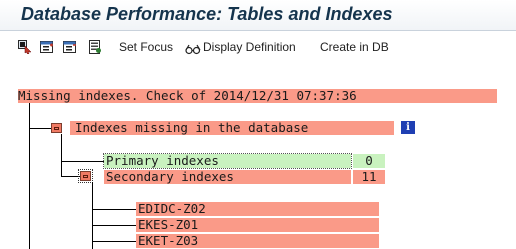 The image size is (516, 249). Describe the element at coordinates (170, 176) in the screenshot. I see `secondary-indexes-label: Secondary indexes` at that location.